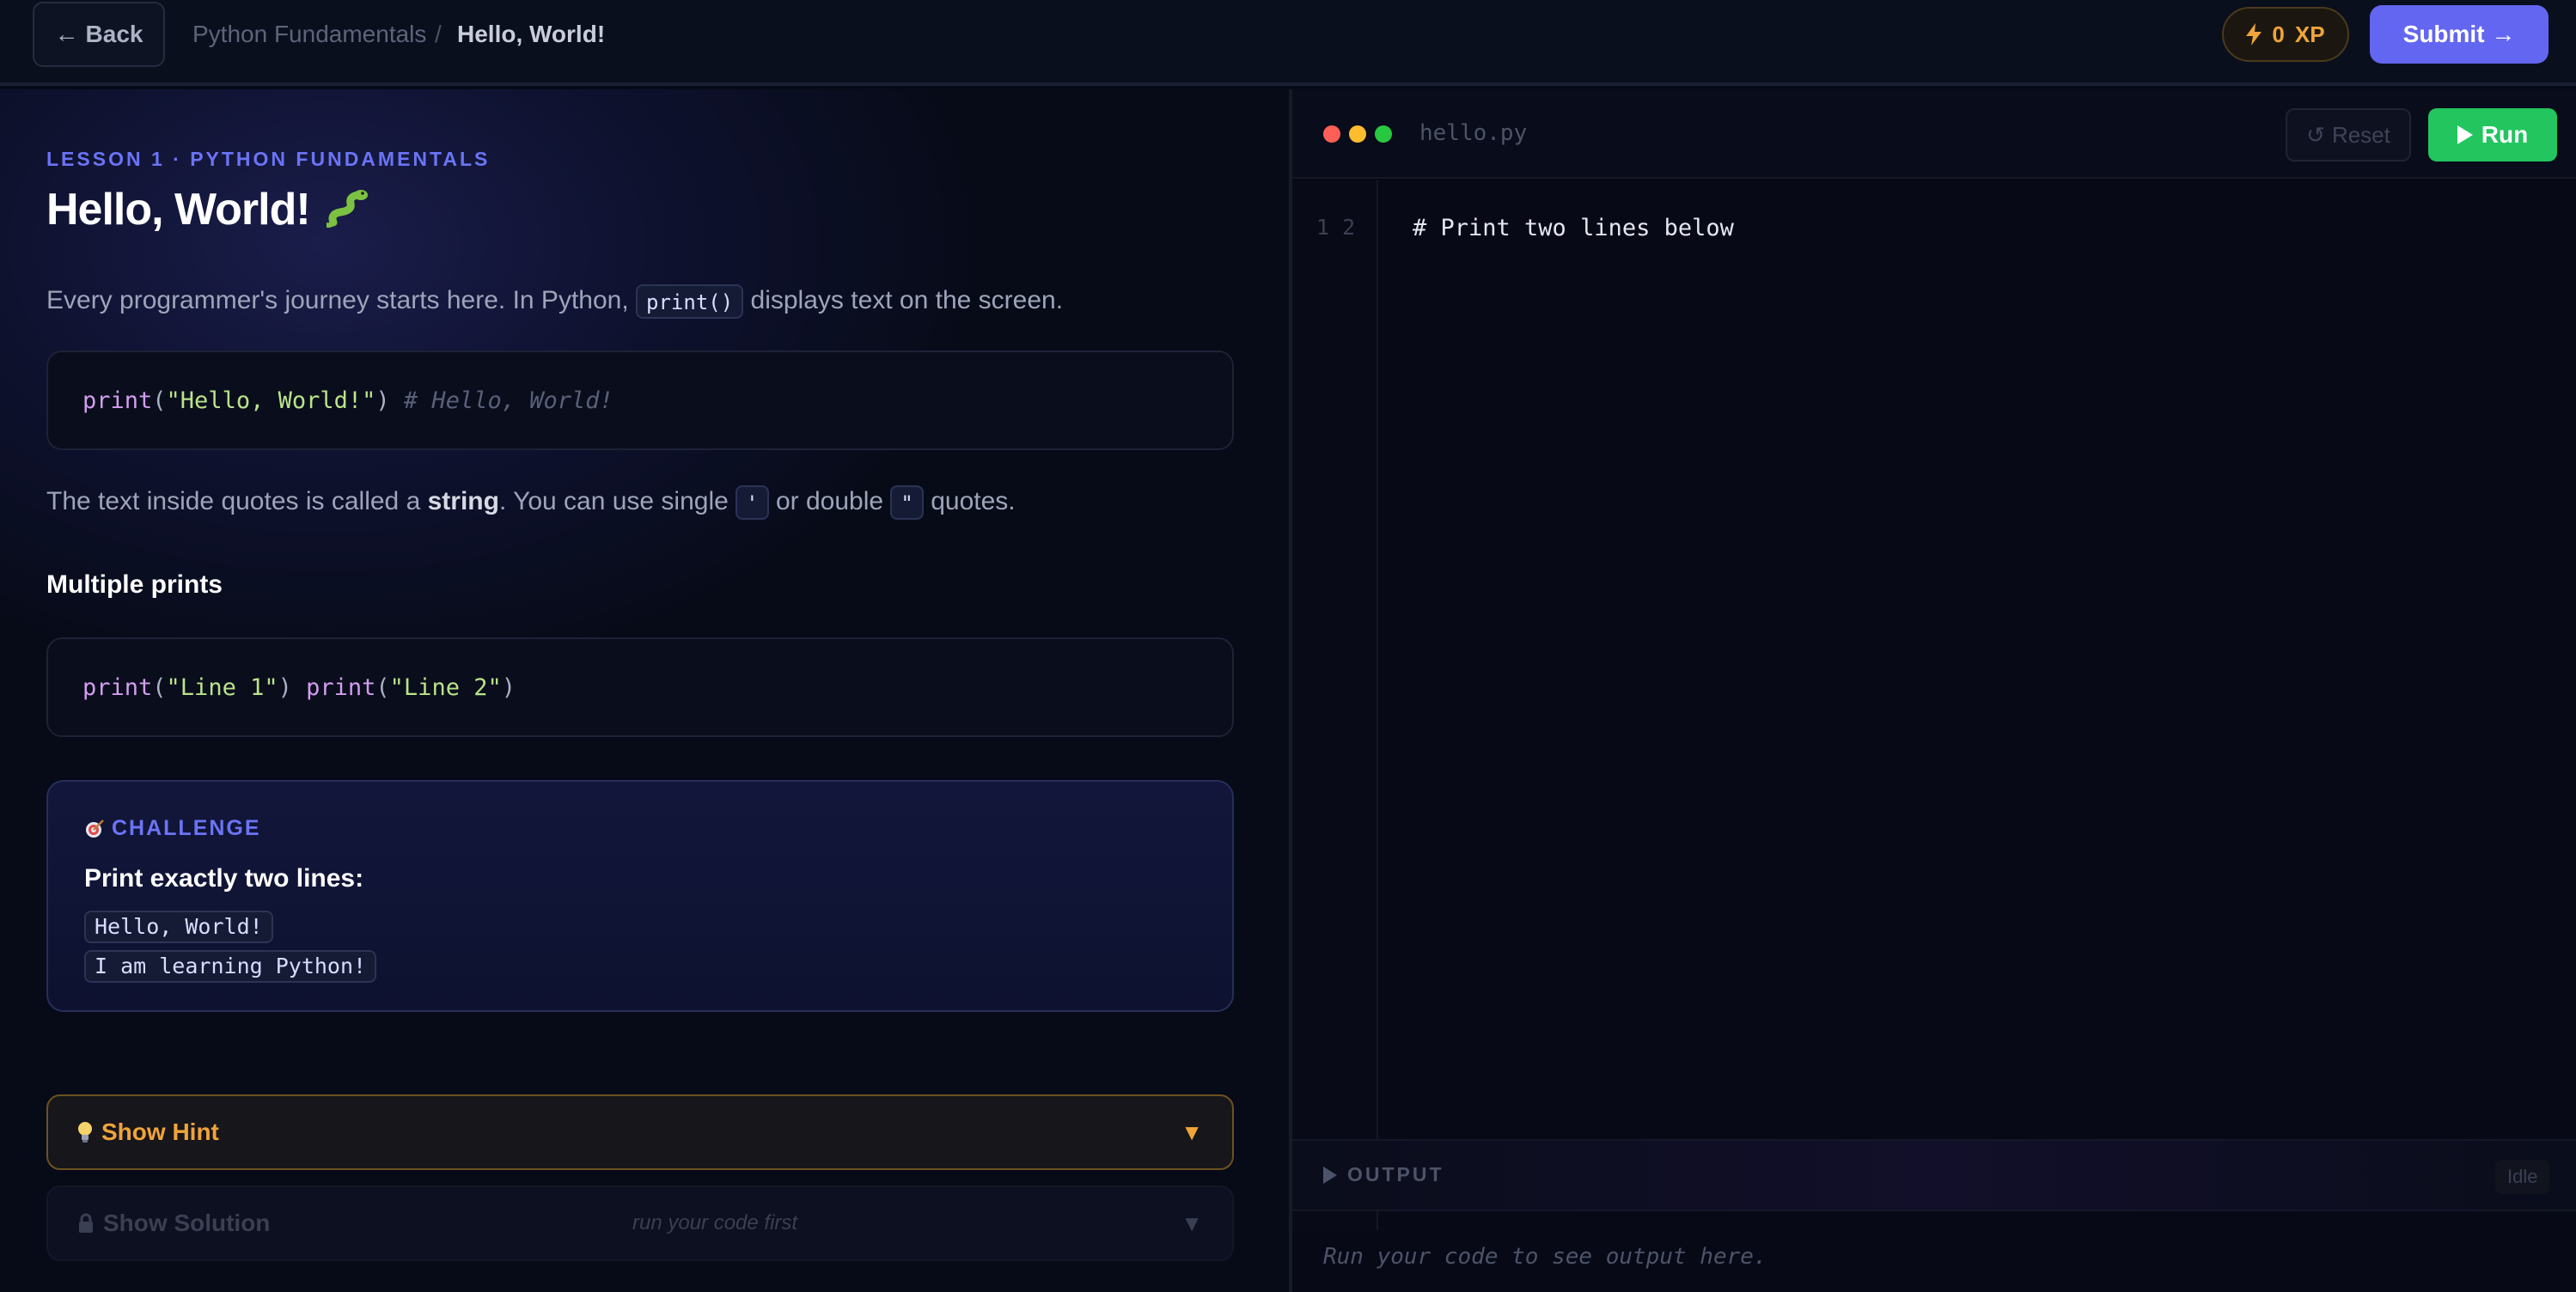 This screenshot has width=2576, height=1292. Describe the element at coordinates (1331, 134) in the screenshot. I see `window-dot-red` at that location.